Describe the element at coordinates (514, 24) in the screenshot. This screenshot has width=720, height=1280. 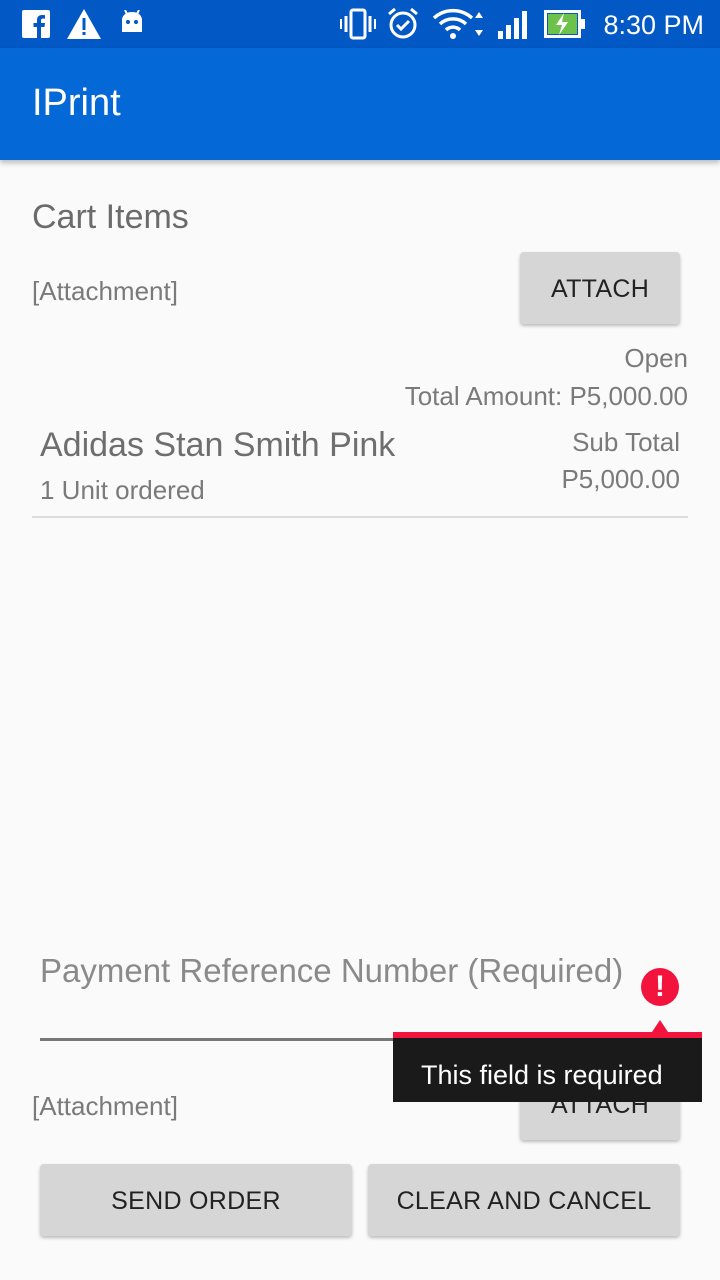
I see `signal-icon` at that location.